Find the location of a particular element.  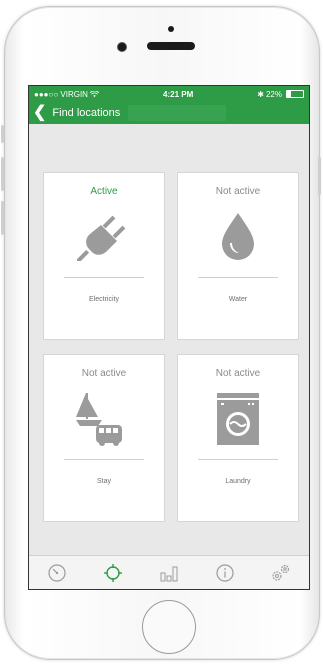

tab-gauge is located at coordinates (57, 573).